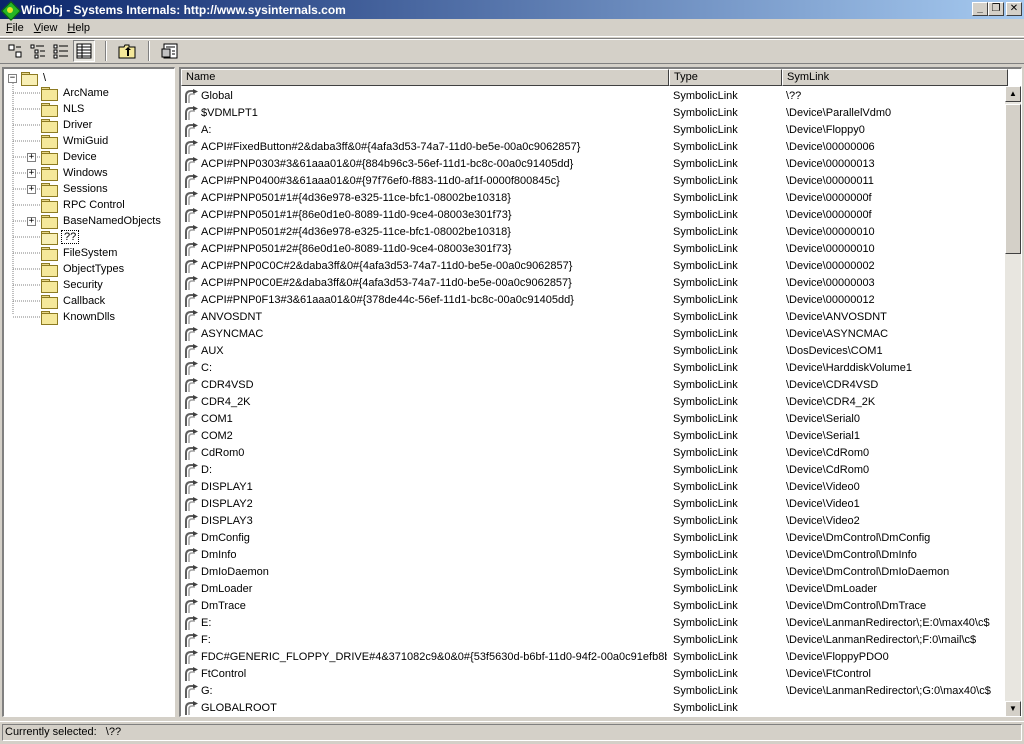 The height and width of the screenshot is (744, 1024). What do you see at coordinates (84, 205) in the screenshot?
I see `tree-item-rpc-control: RPC Control` at bounding box center [84, 205].